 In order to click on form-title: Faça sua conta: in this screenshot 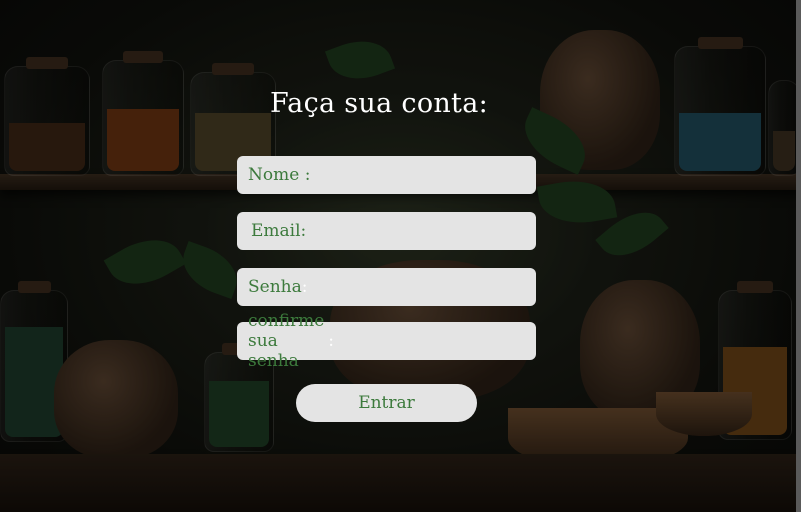, I will do `click(379, 103)`.